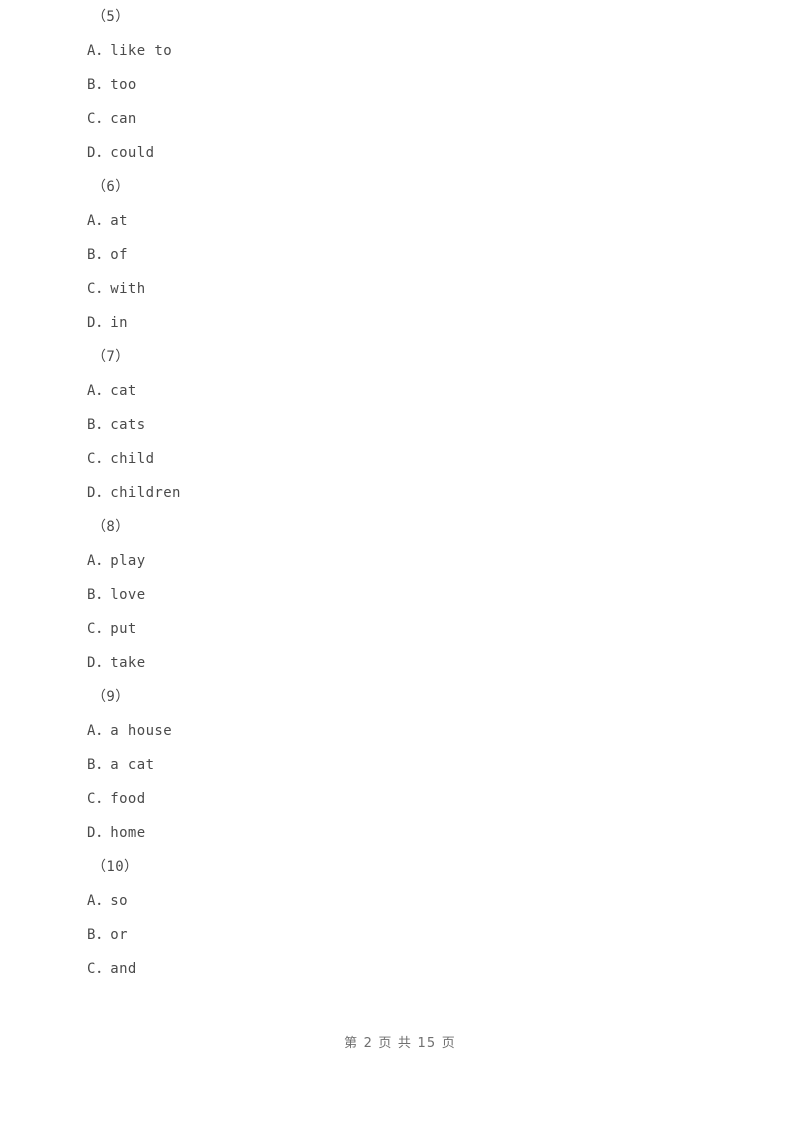 The image size is (800, 1132). What do you see at coordinates (141, 51) in the screenshot?
I see `option-text: like to` at bounding box center [141, 51].